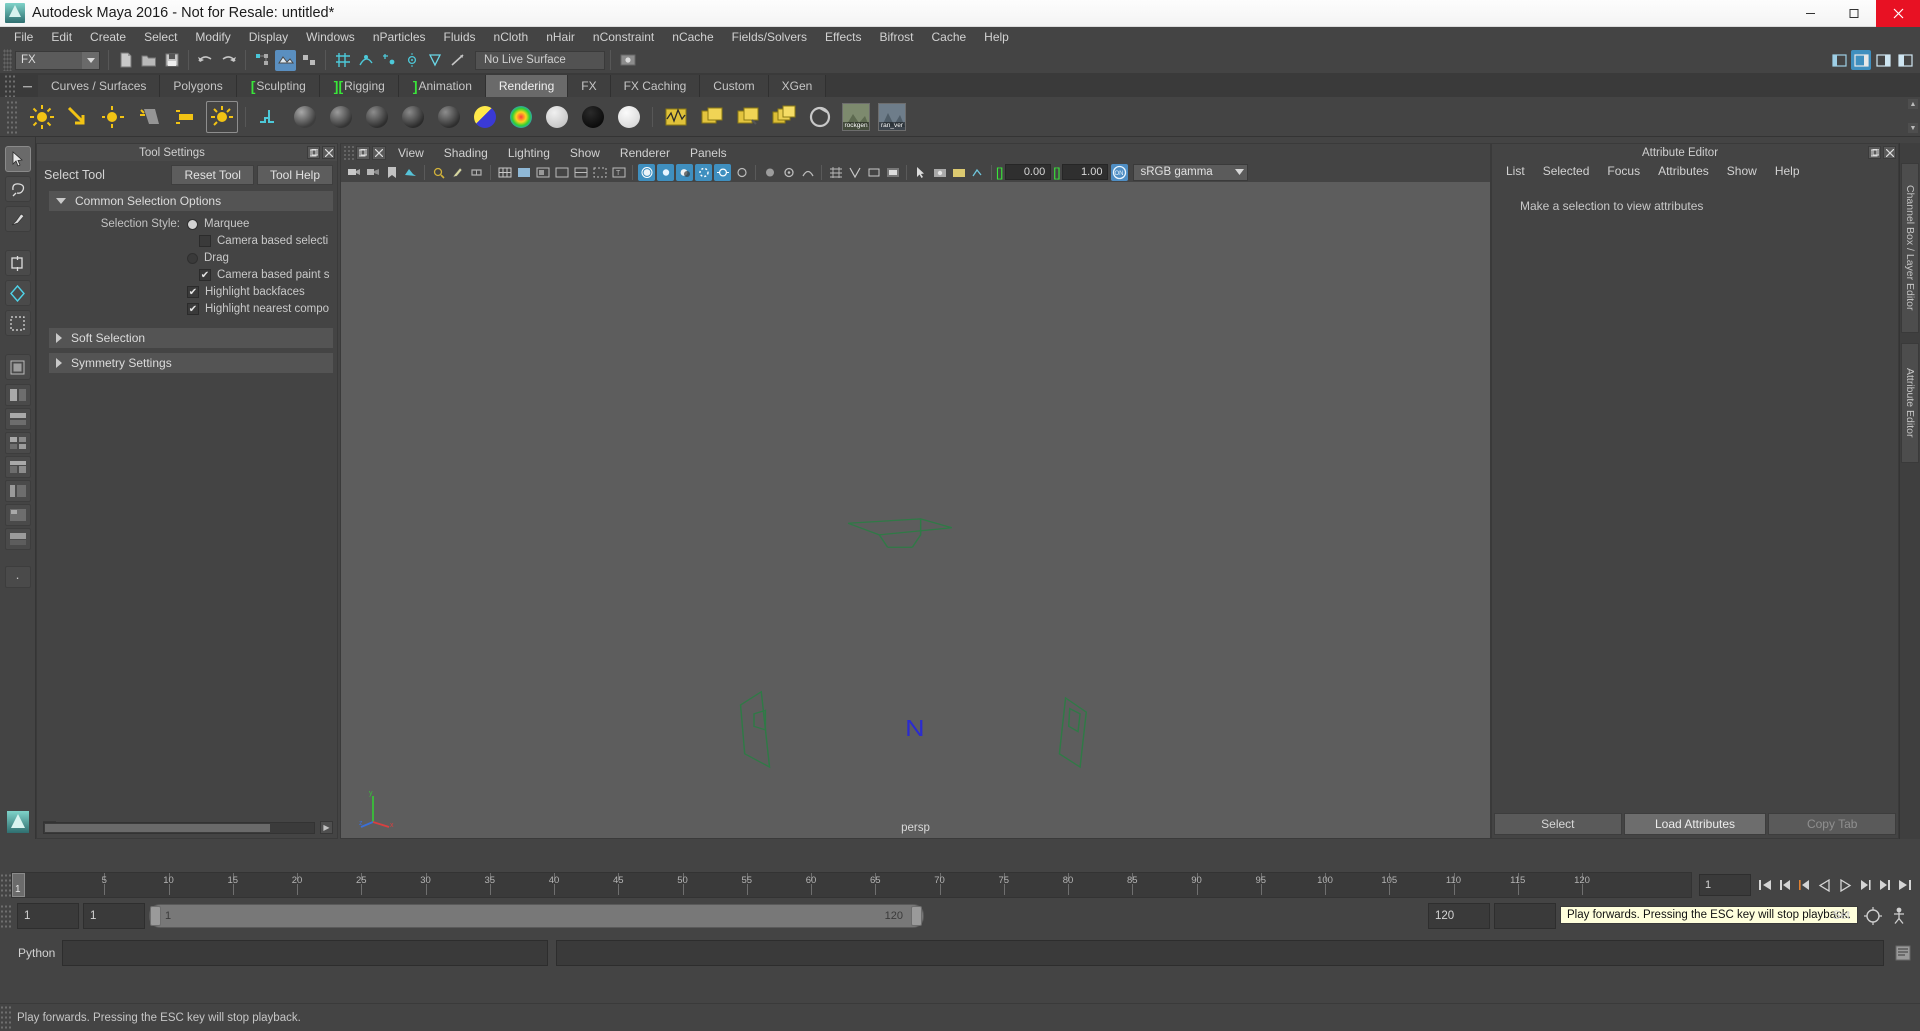  Describe the element at coordinates (17, 189) in the screenshot. I see `lasso-tool-button` at that location.